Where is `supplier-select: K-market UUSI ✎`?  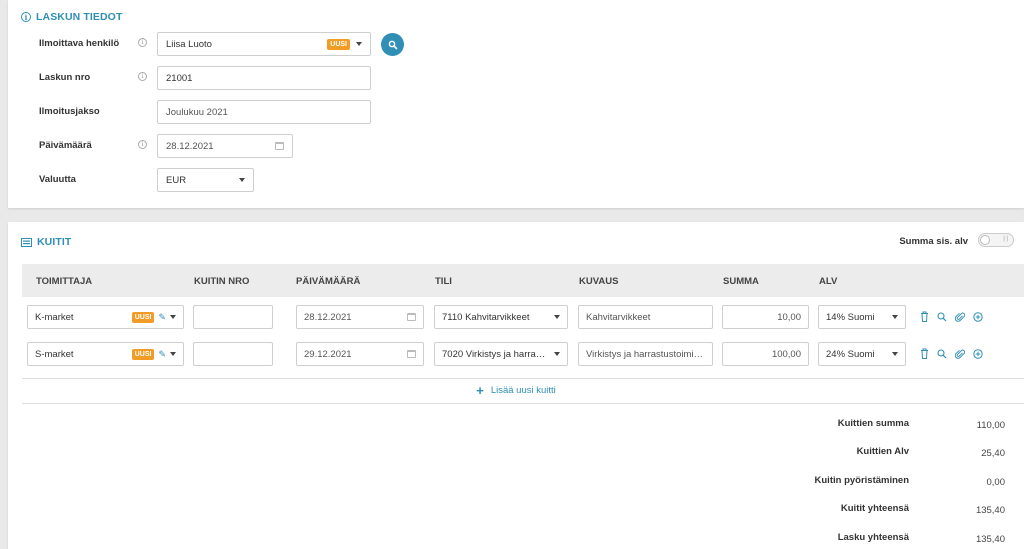
supplier-select: K-market UUSI ✎ is located at coordinates (105, 317).